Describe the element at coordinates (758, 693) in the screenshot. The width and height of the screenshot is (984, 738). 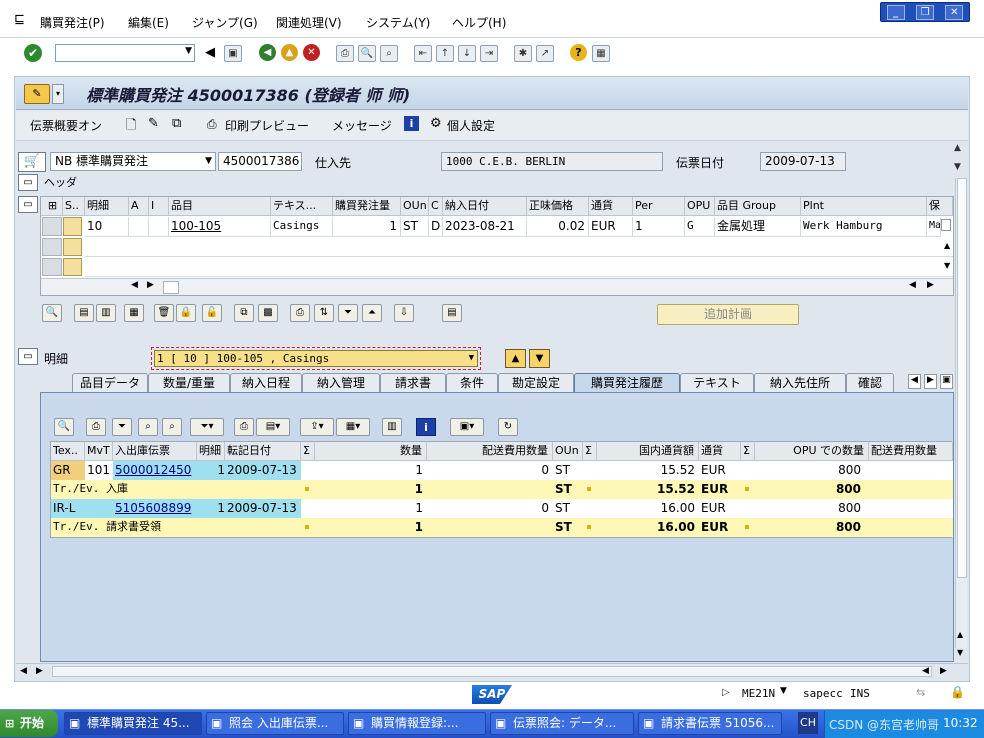
I see `transaction-code: ME21N` at that location.